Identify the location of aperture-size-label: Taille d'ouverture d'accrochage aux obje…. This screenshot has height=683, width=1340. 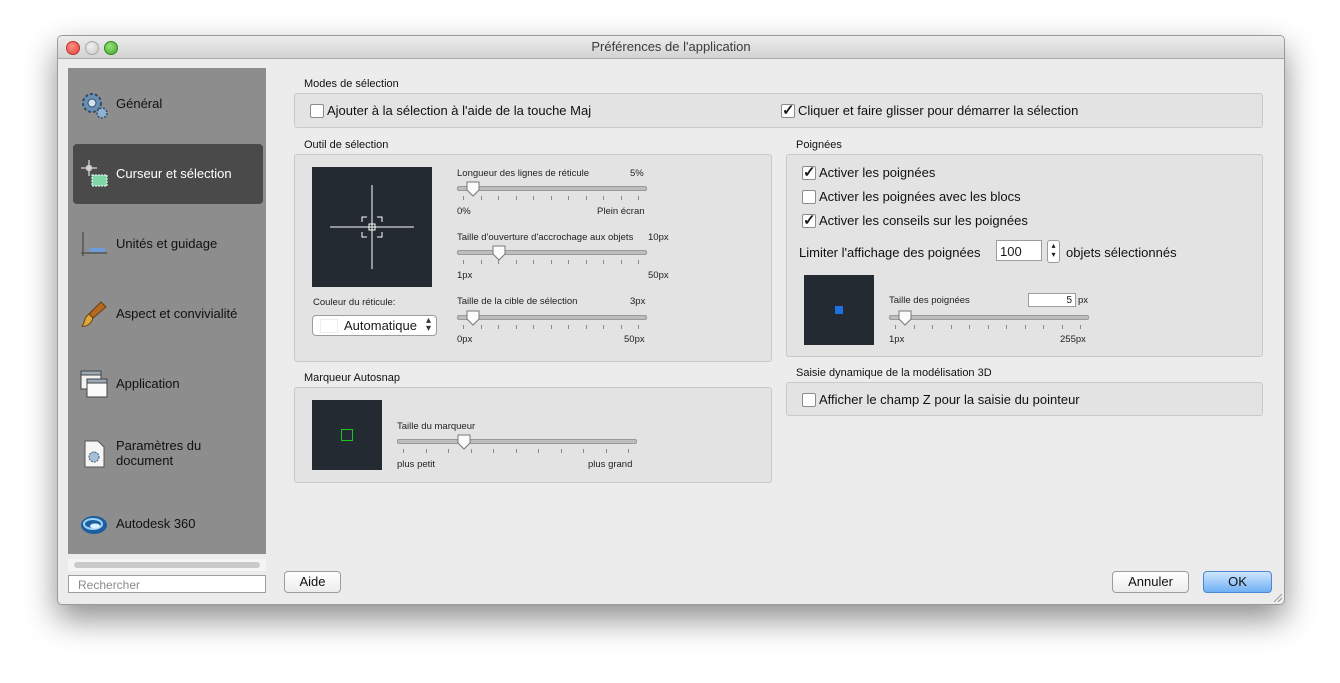
(545, 237).